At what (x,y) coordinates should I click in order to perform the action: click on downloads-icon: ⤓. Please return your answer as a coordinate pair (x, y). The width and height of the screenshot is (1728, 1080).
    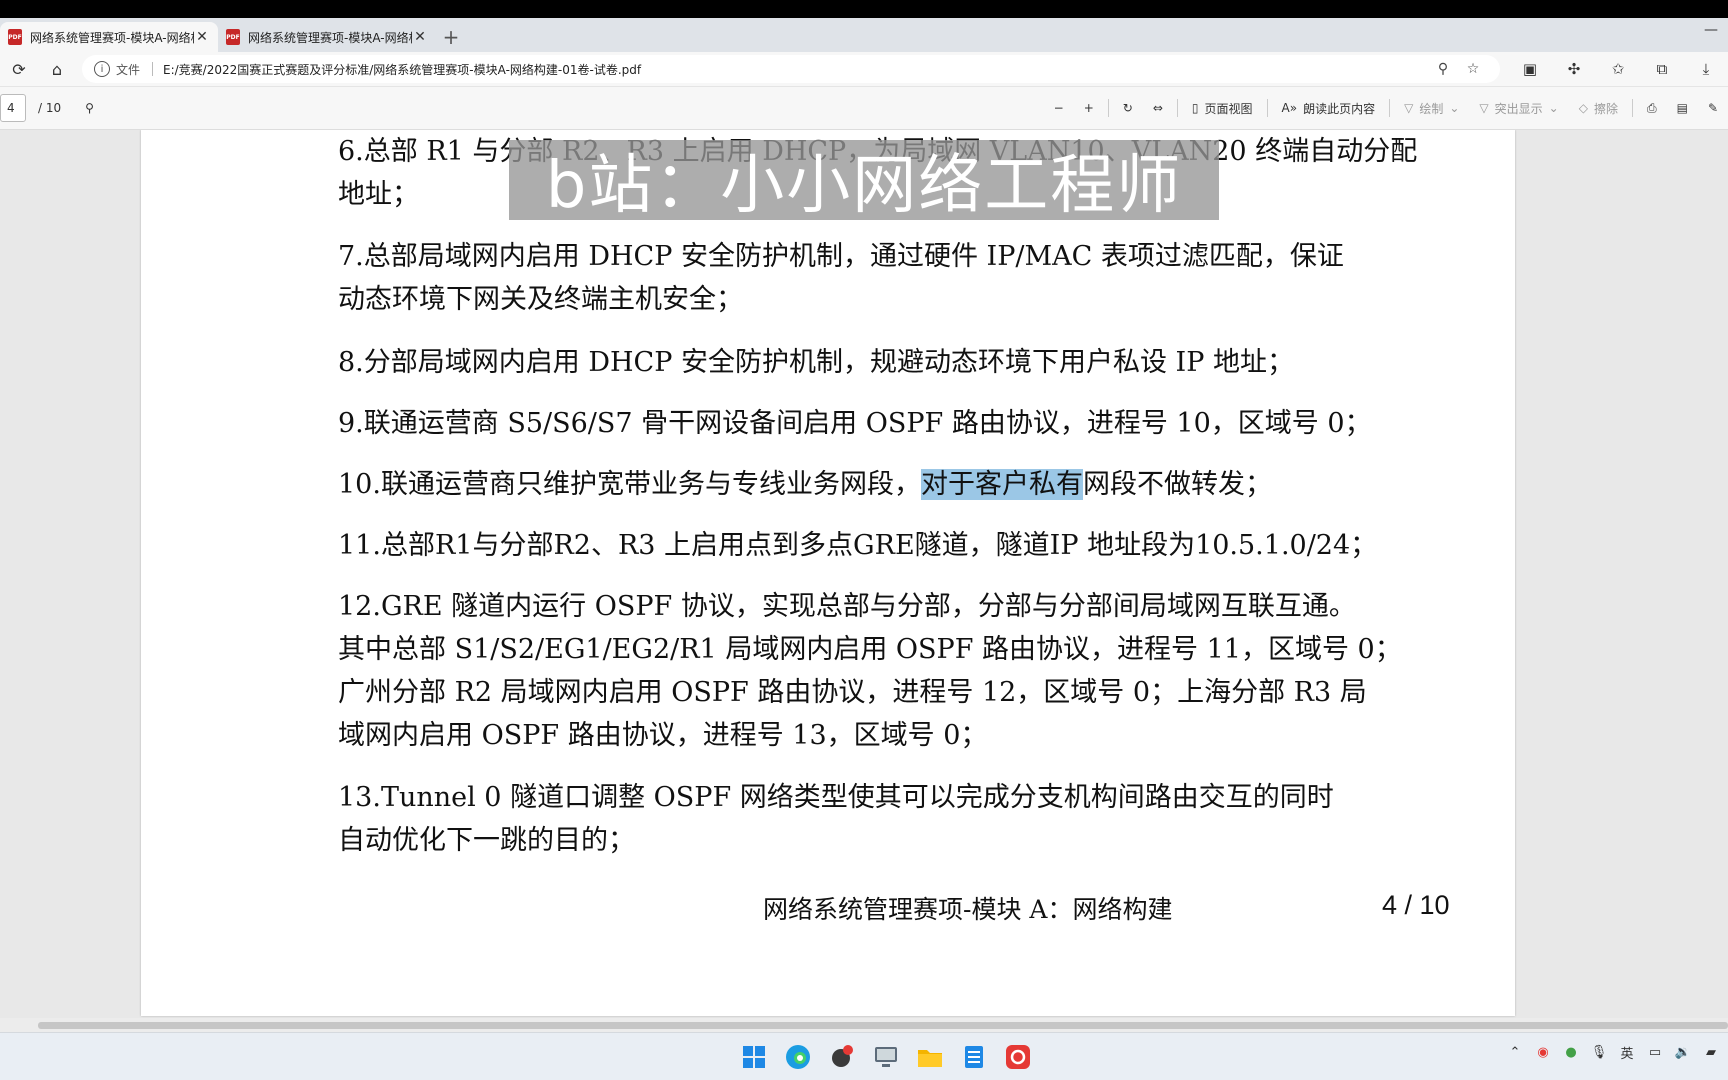
    Looking at the image, I should click on (1706, 69).